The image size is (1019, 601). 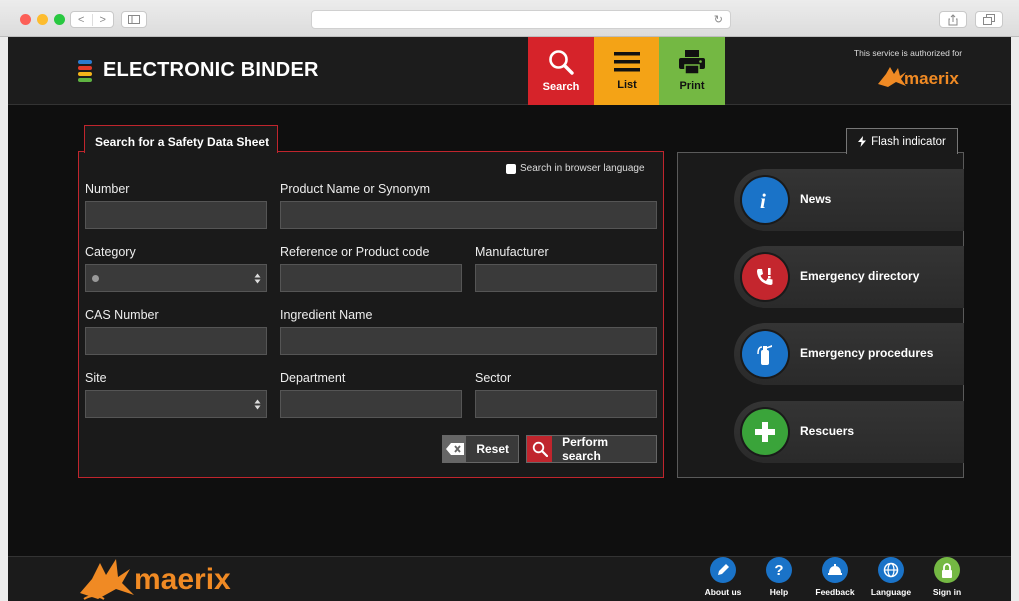 I want to click on minimize-window-button, so click(x=42, y=19).